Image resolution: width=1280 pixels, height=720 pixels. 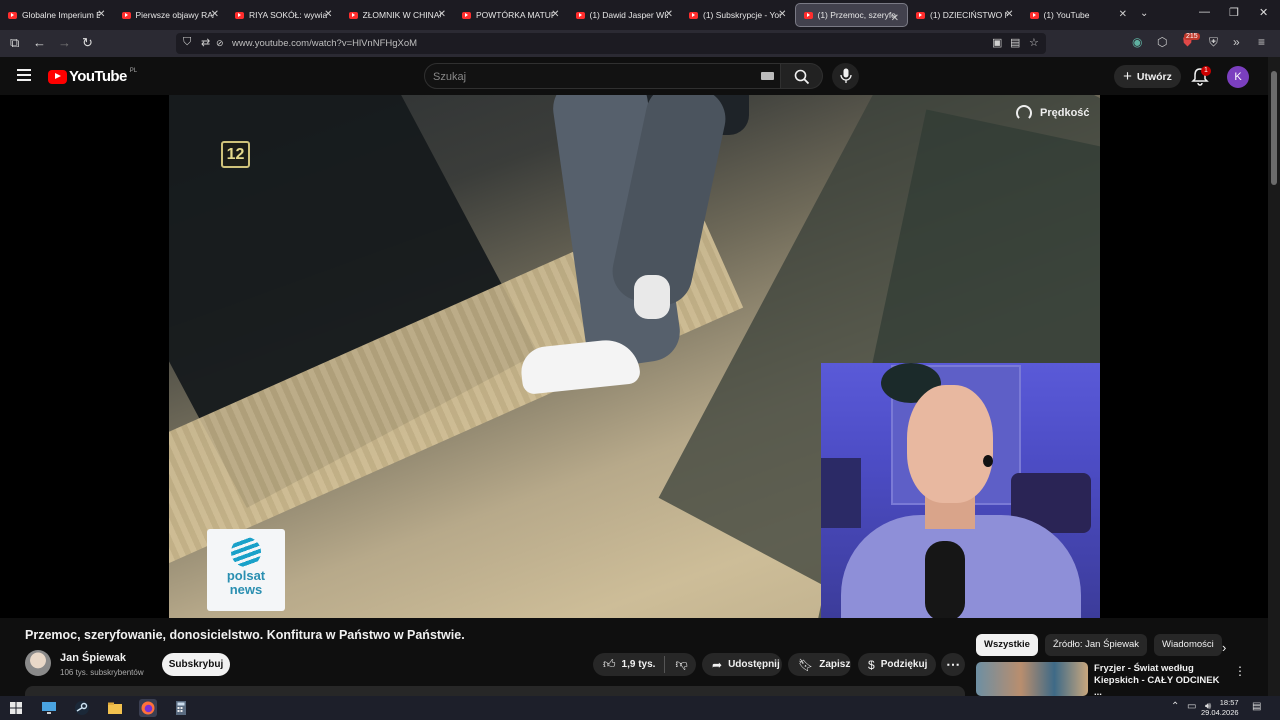 What do you see at coordinates (64, 43) in the screenshot?
I see `forward-icon: →` at bounding box center [64, 43].